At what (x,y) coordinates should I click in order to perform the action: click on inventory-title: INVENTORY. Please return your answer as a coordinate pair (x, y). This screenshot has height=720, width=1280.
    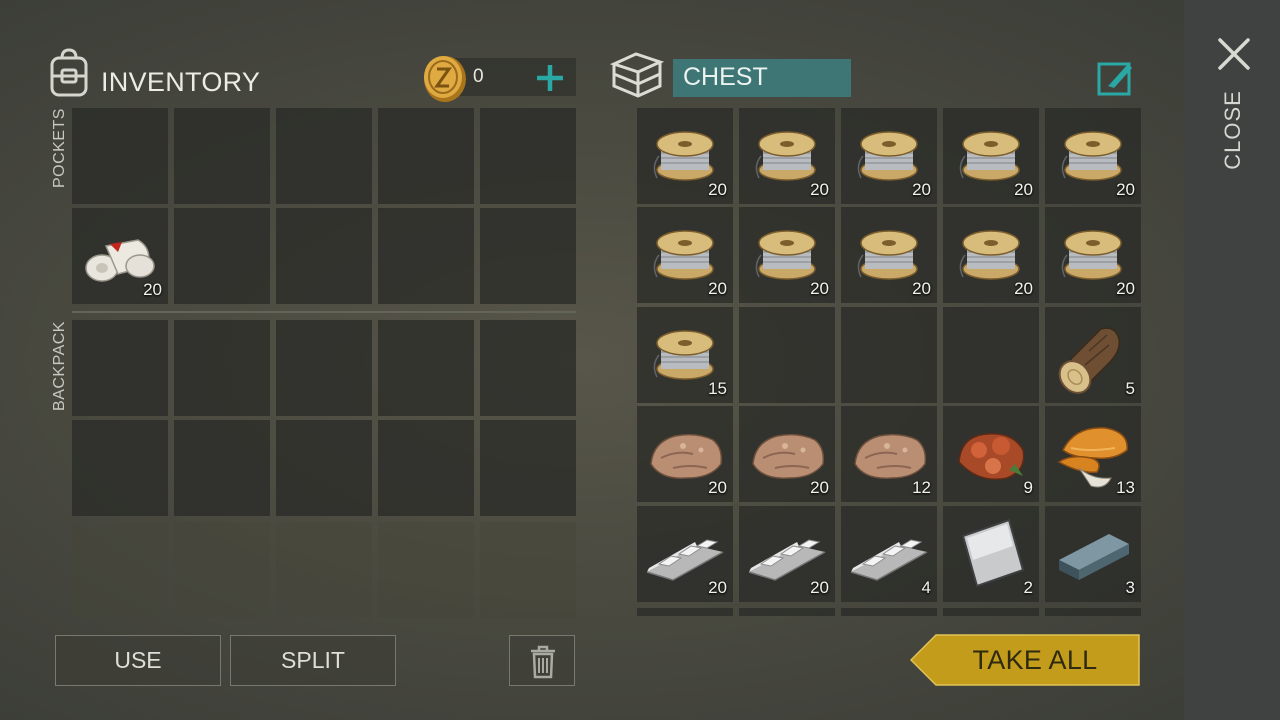
    Looking at the image, I should click on (181, 82).